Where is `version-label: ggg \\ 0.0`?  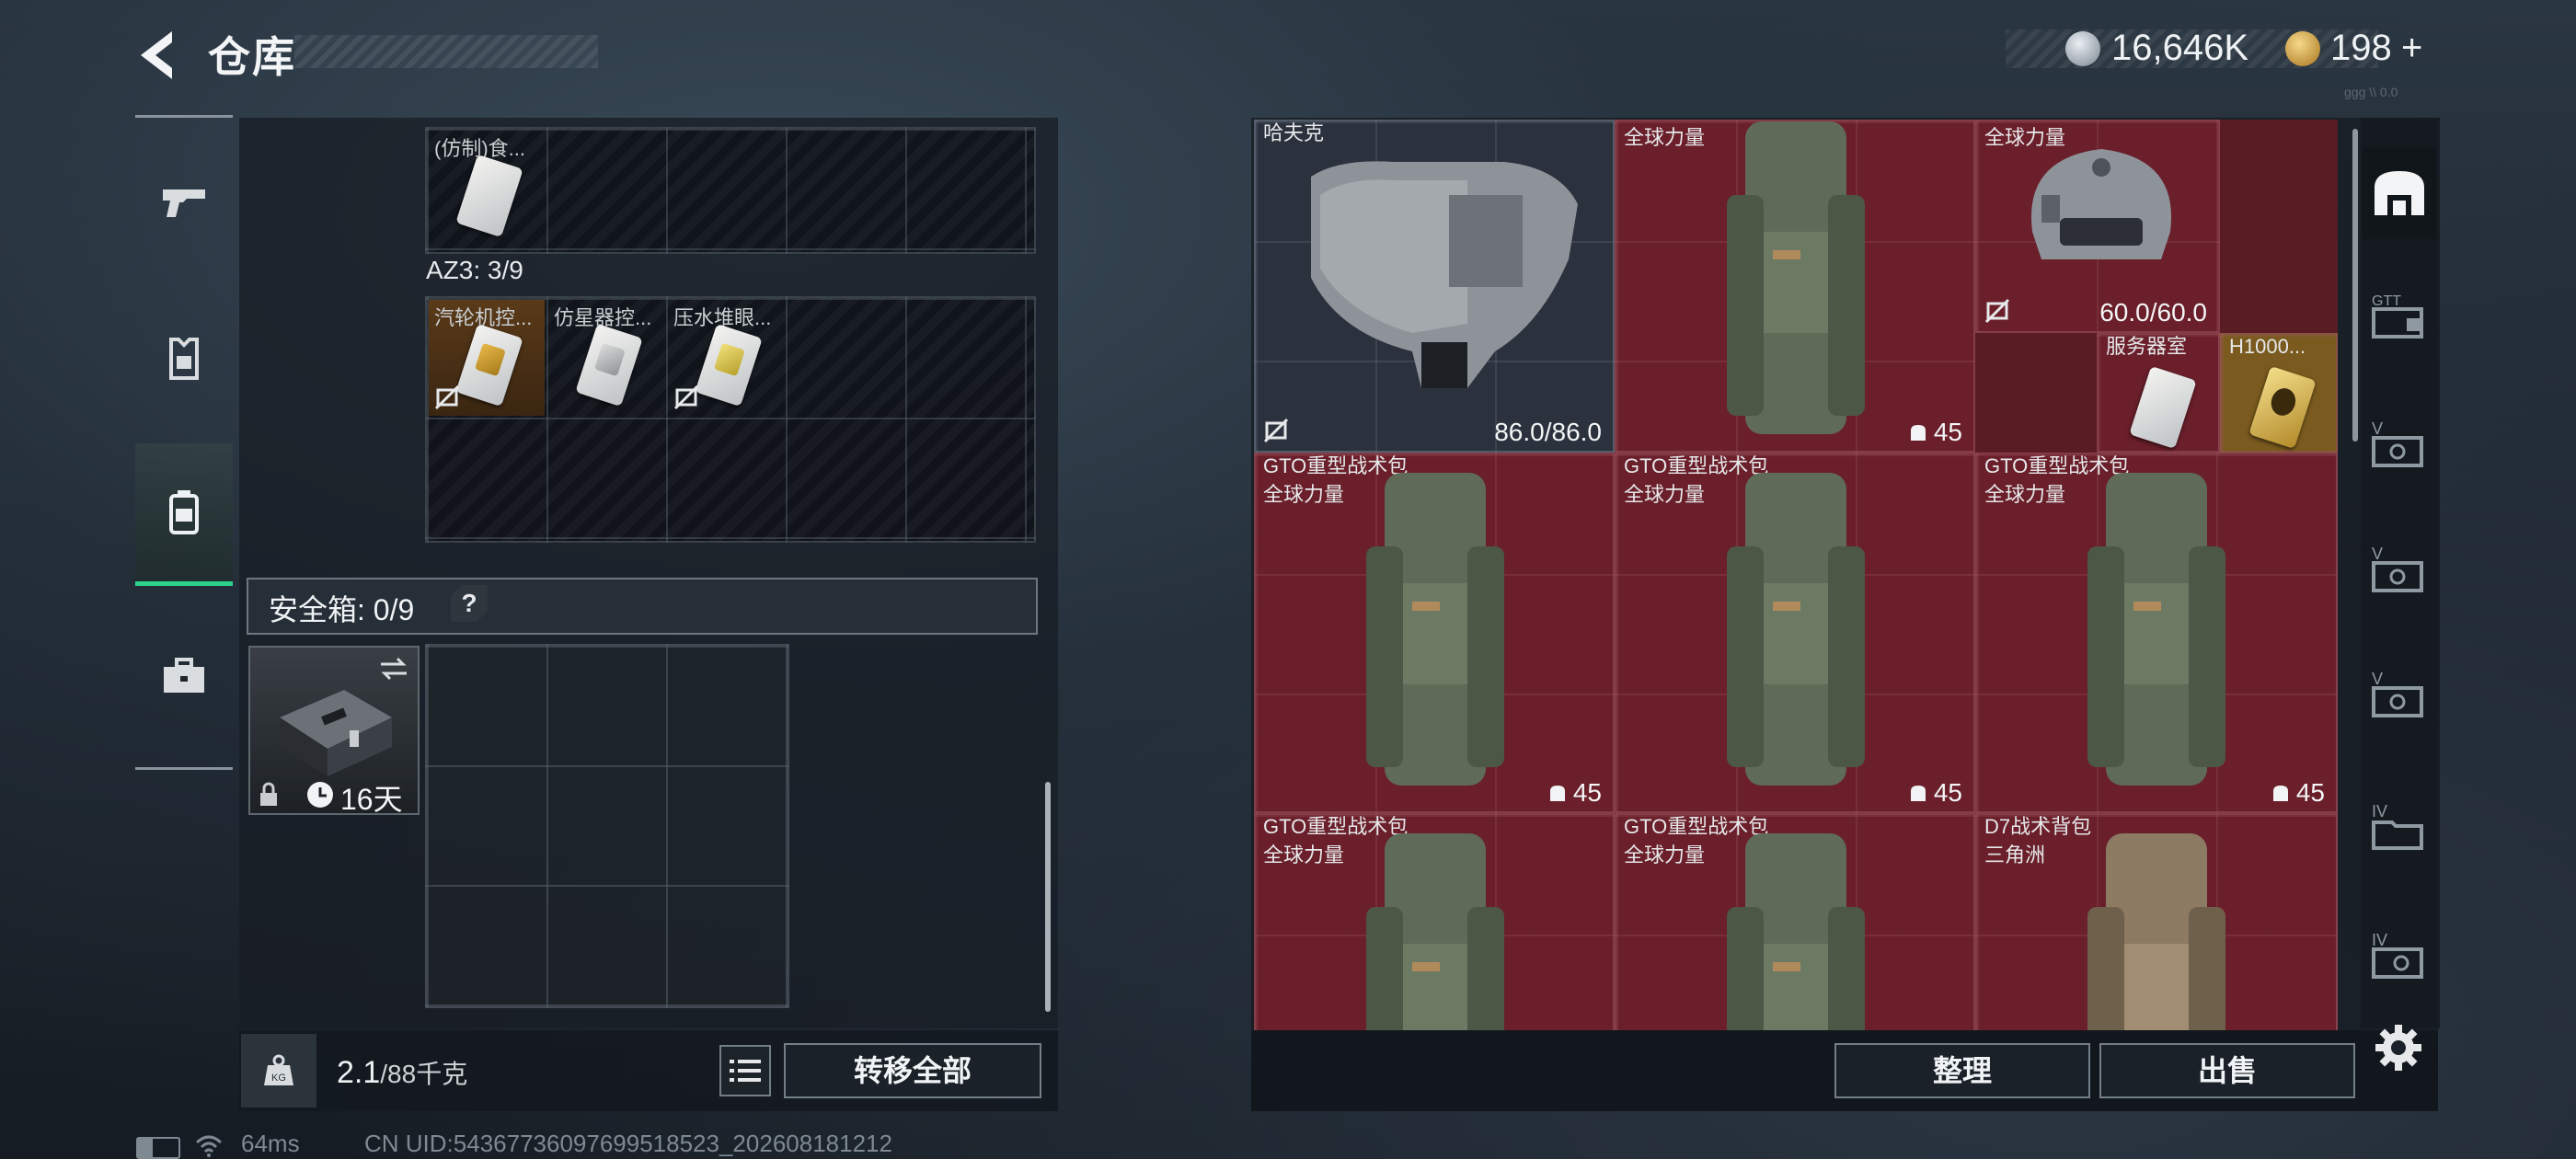
version-label: ggg \\ 0.0 is located at coordinates (2371, 92).